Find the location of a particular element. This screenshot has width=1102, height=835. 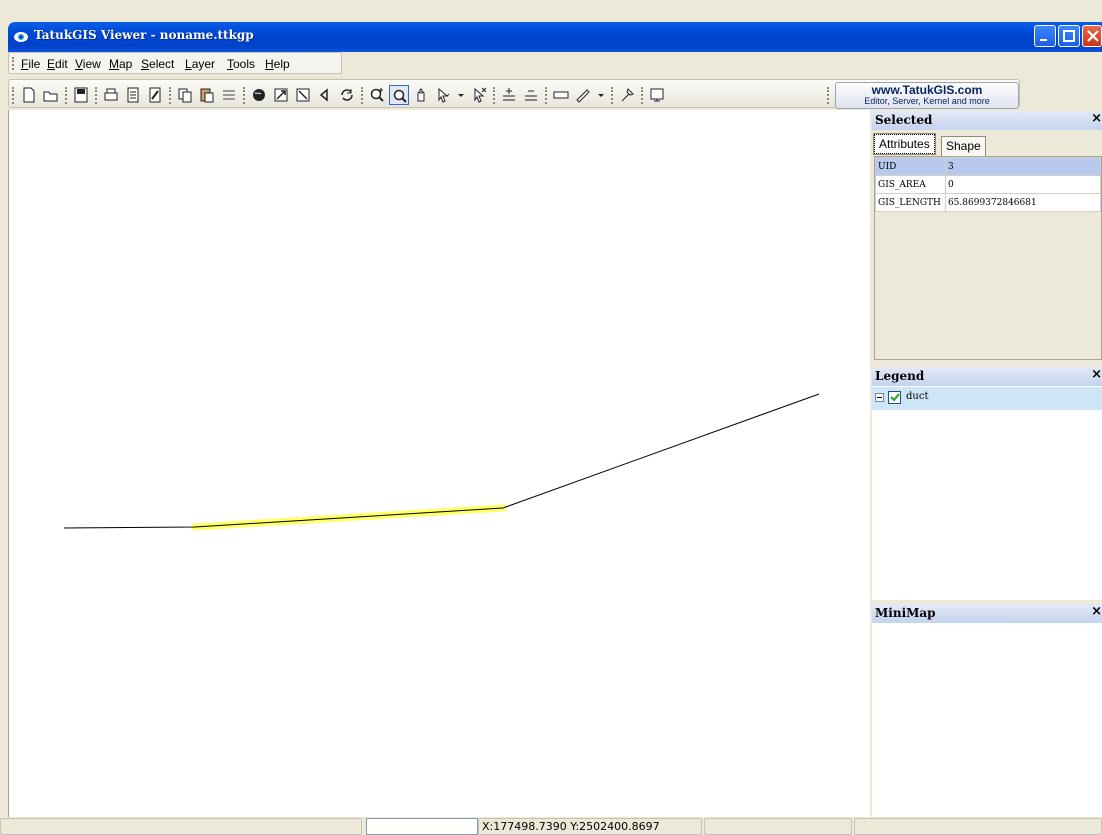

attribute-value: 3 is located at coordinates (1023, 166).